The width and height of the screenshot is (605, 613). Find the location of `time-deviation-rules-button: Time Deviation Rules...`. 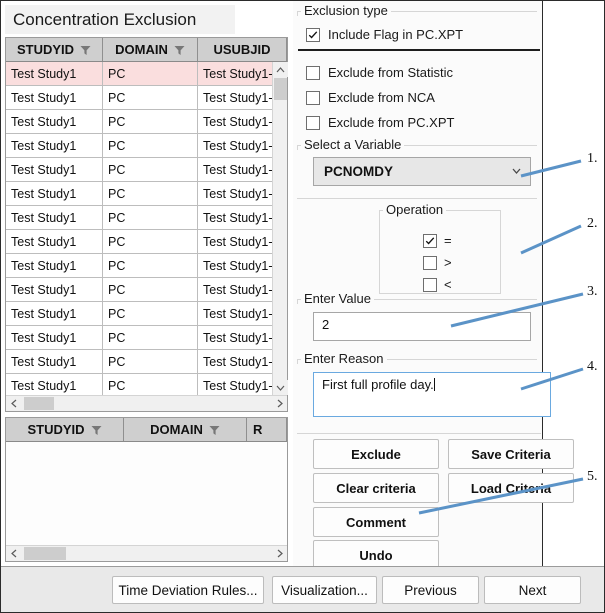

time-deviation-rules-button: Time Deviation Rules... is located at coordinates (188, 590).